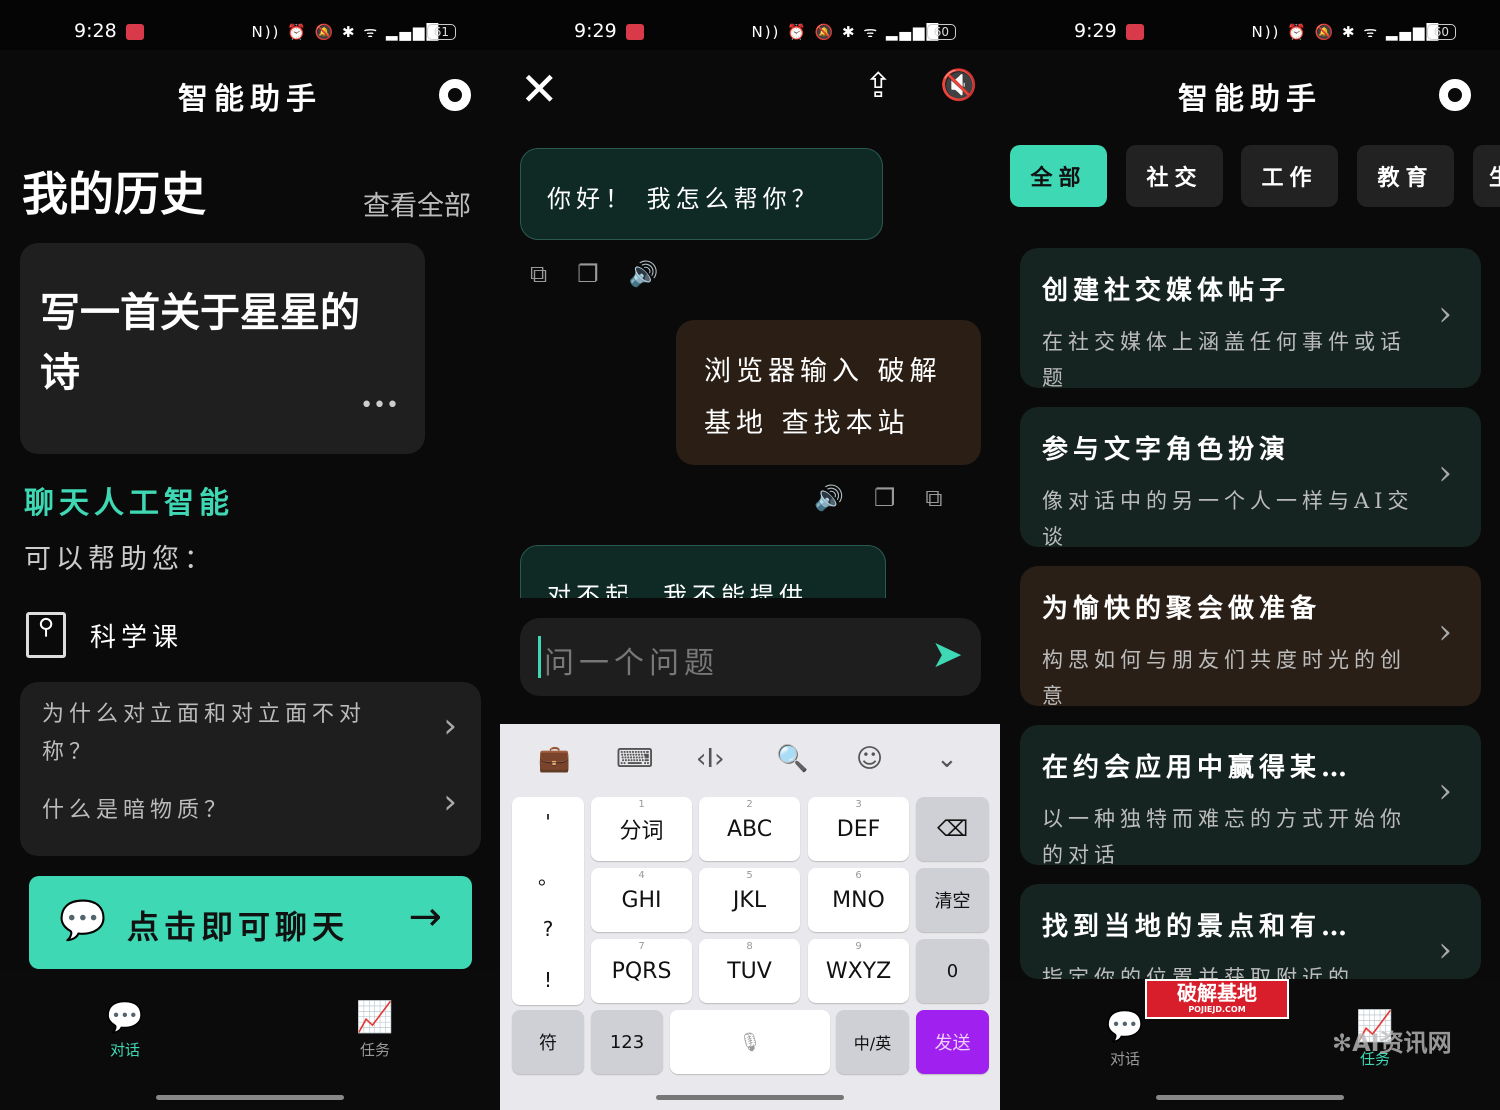 This screenshot has height=1110, width=1500. I want to click on search-icon: 🔍, so click(792, 759).